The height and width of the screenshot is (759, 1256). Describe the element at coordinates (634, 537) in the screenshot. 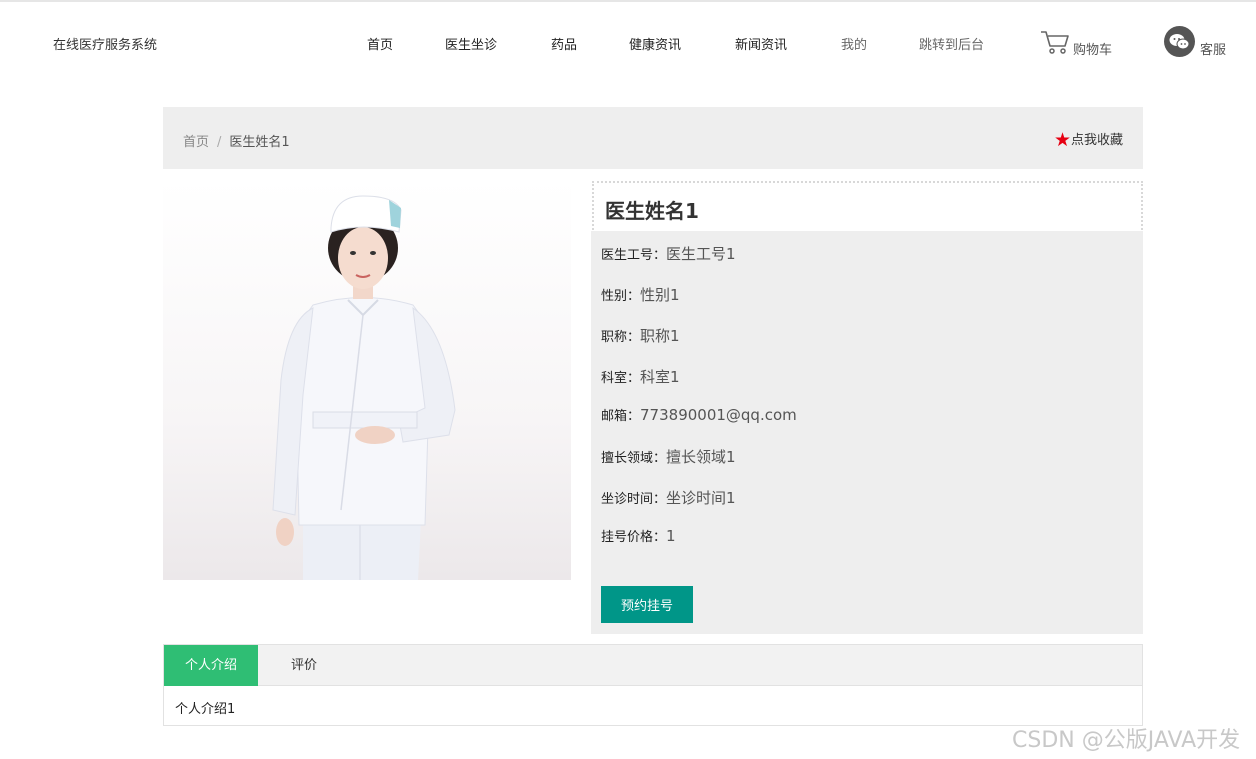

I see `info-label: 挂号价格：` at that location.